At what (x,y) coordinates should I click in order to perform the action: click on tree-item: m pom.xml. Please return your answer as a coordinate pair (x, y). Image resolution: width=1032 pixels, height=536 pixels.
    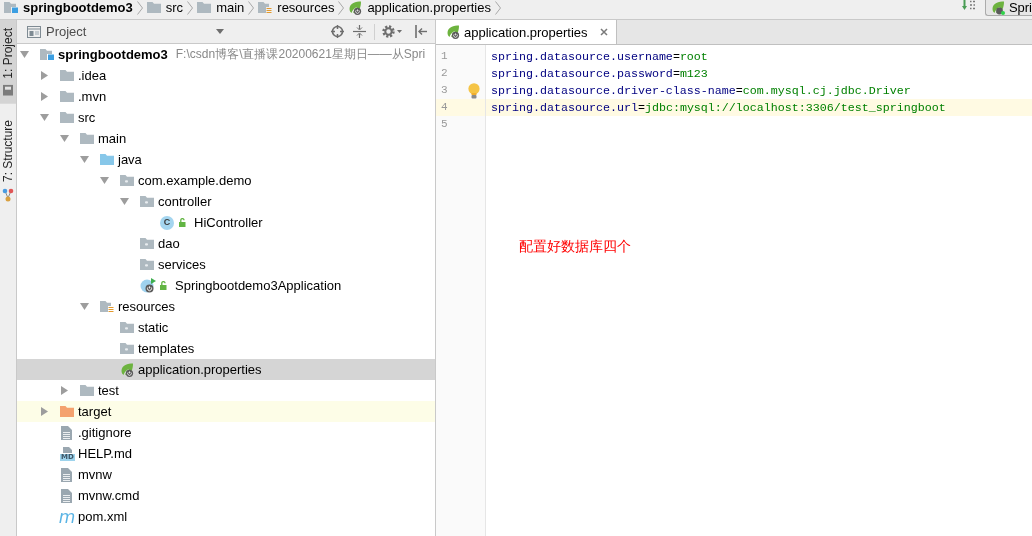
    Looking at the image, I should click on (226, 516).